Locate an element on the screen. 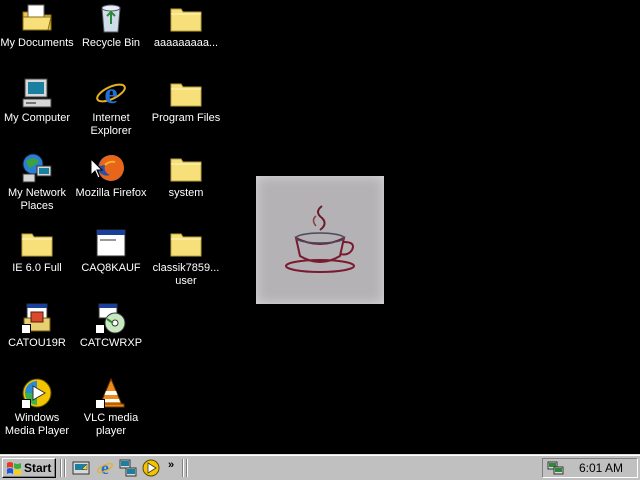 The width and height of the screenshot is (640, 480). desktop-icon-label: CAQ8KAUF is located at coordinates (111, 268).